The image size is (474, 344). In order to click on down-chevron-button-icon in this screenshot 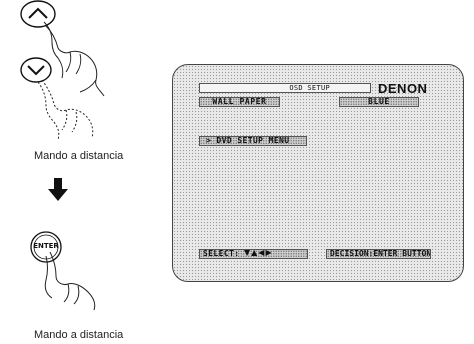, I will do `click(36, 70)`.